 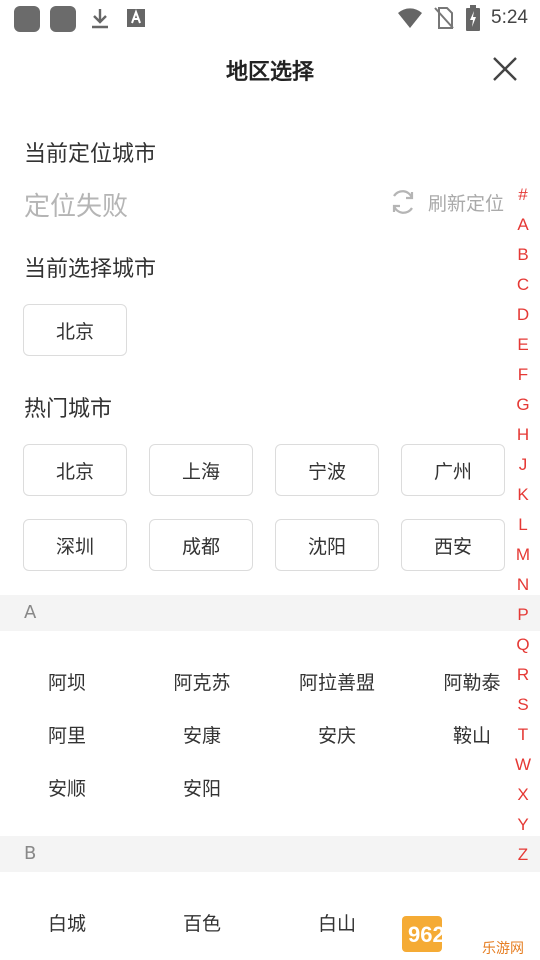 What do you see at coordinates (523, 195) in the screenshot?
I see `index-letter: #` at bounding box center [523, 195].